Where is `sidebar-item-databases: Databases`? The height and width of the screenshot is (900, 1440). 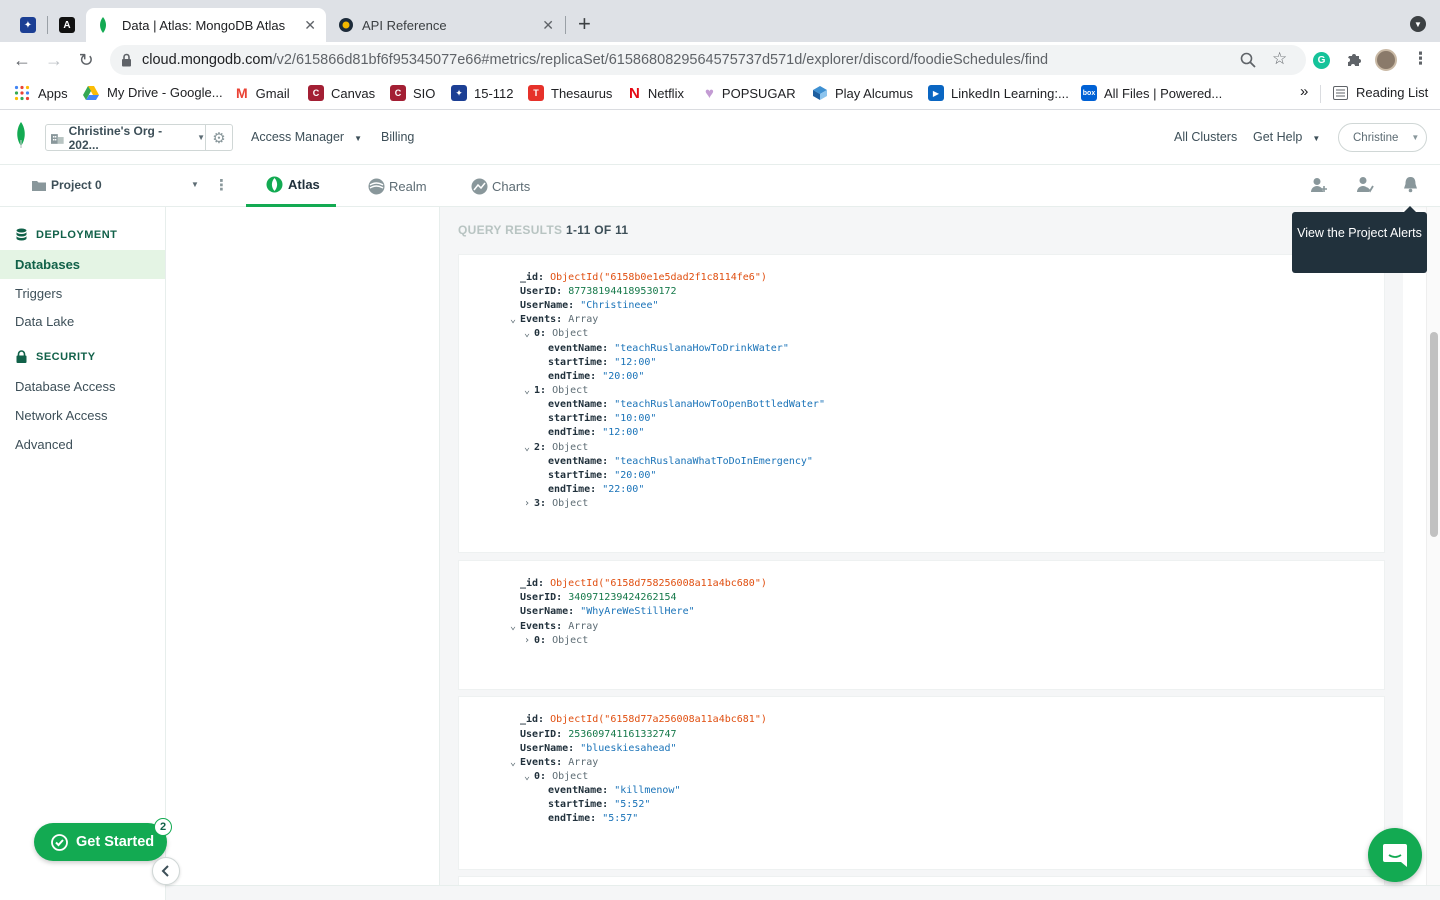
sidebar-item-databases: Databases is located at coordinates (82, 264).